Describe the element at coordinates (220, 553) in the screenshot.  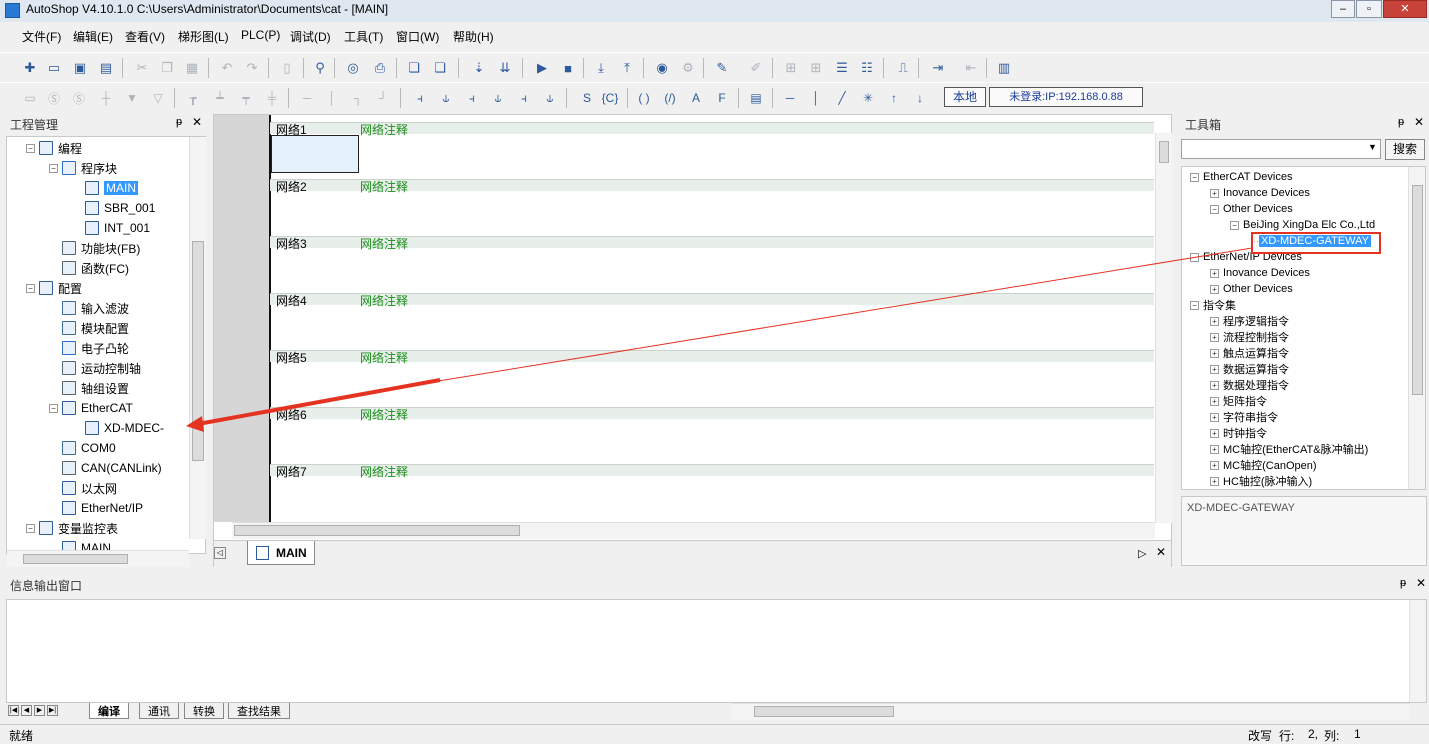
I see `tab-scroll-left-icon: ◁` at that location.